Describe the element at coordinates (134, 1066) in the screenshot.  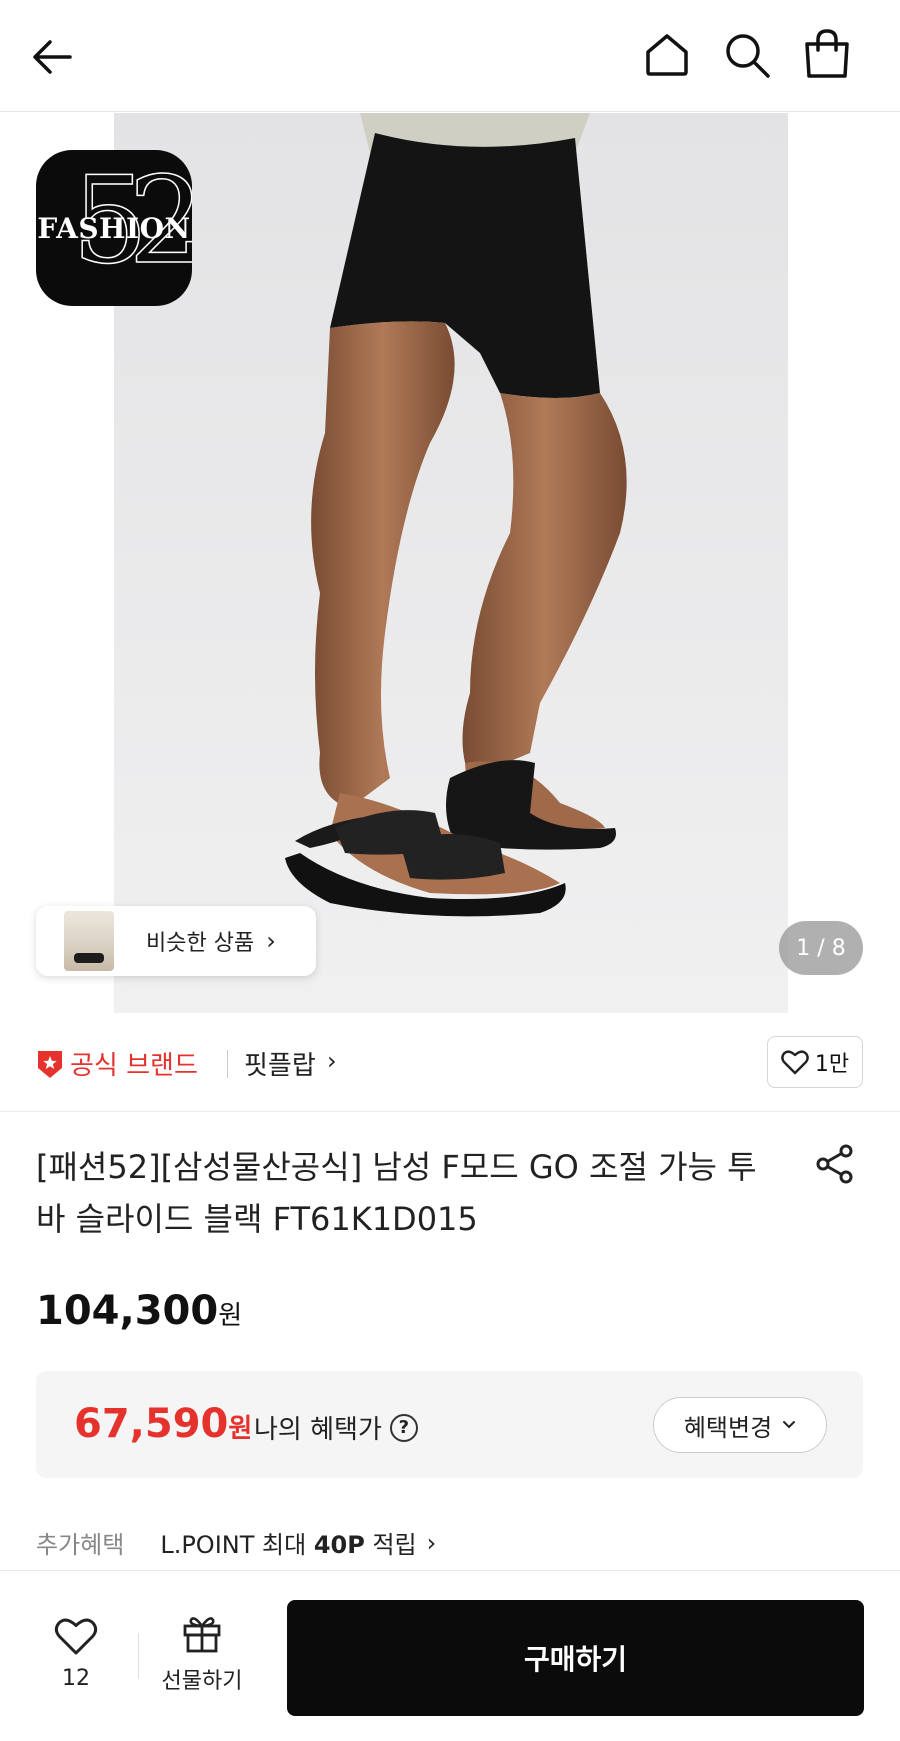
I see `official-brand-label: 공식 브랜드` at that location.